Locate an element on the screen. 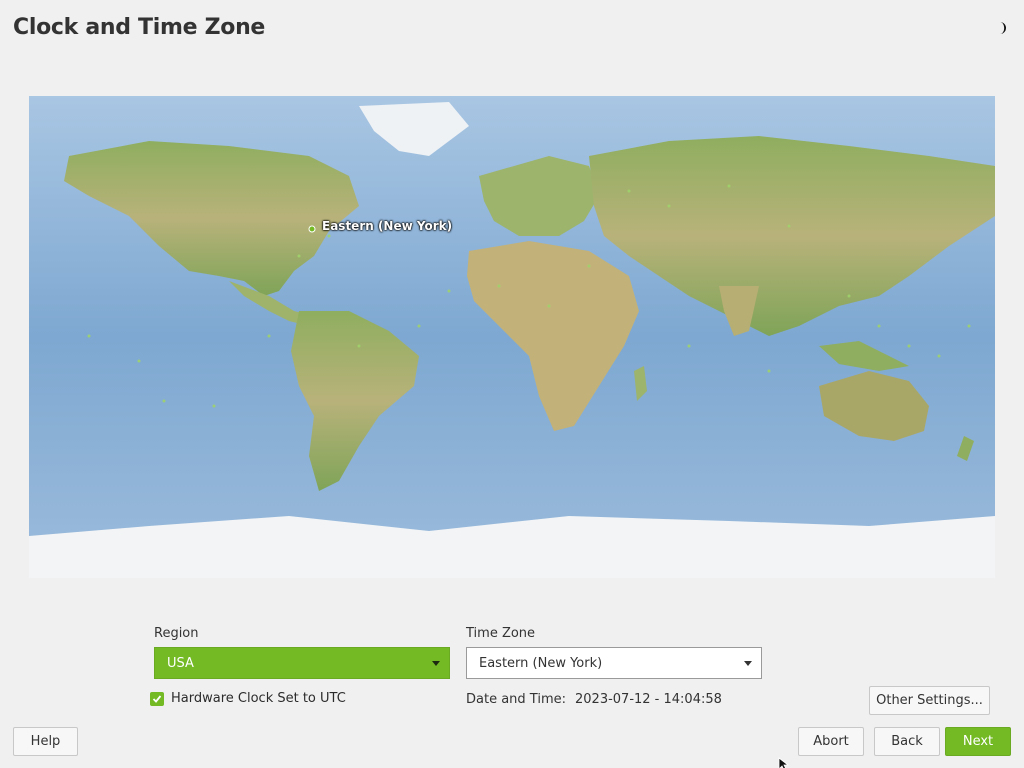  region-combobox: USA is located at coordinates (302, 663).